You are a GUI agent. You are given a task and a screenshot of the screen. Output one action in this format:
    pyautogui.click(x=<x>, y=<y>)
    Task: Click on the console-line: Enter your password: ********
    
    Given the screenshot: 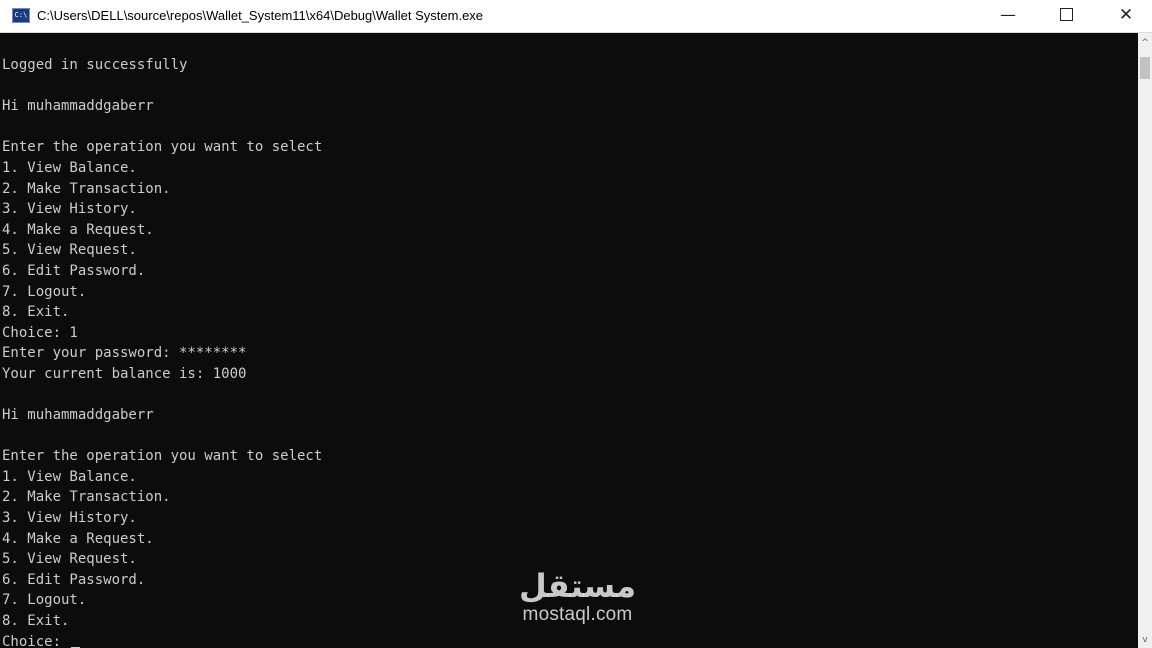 What is the action you would take?
    pyautogui.click(x=124, y=353)
    